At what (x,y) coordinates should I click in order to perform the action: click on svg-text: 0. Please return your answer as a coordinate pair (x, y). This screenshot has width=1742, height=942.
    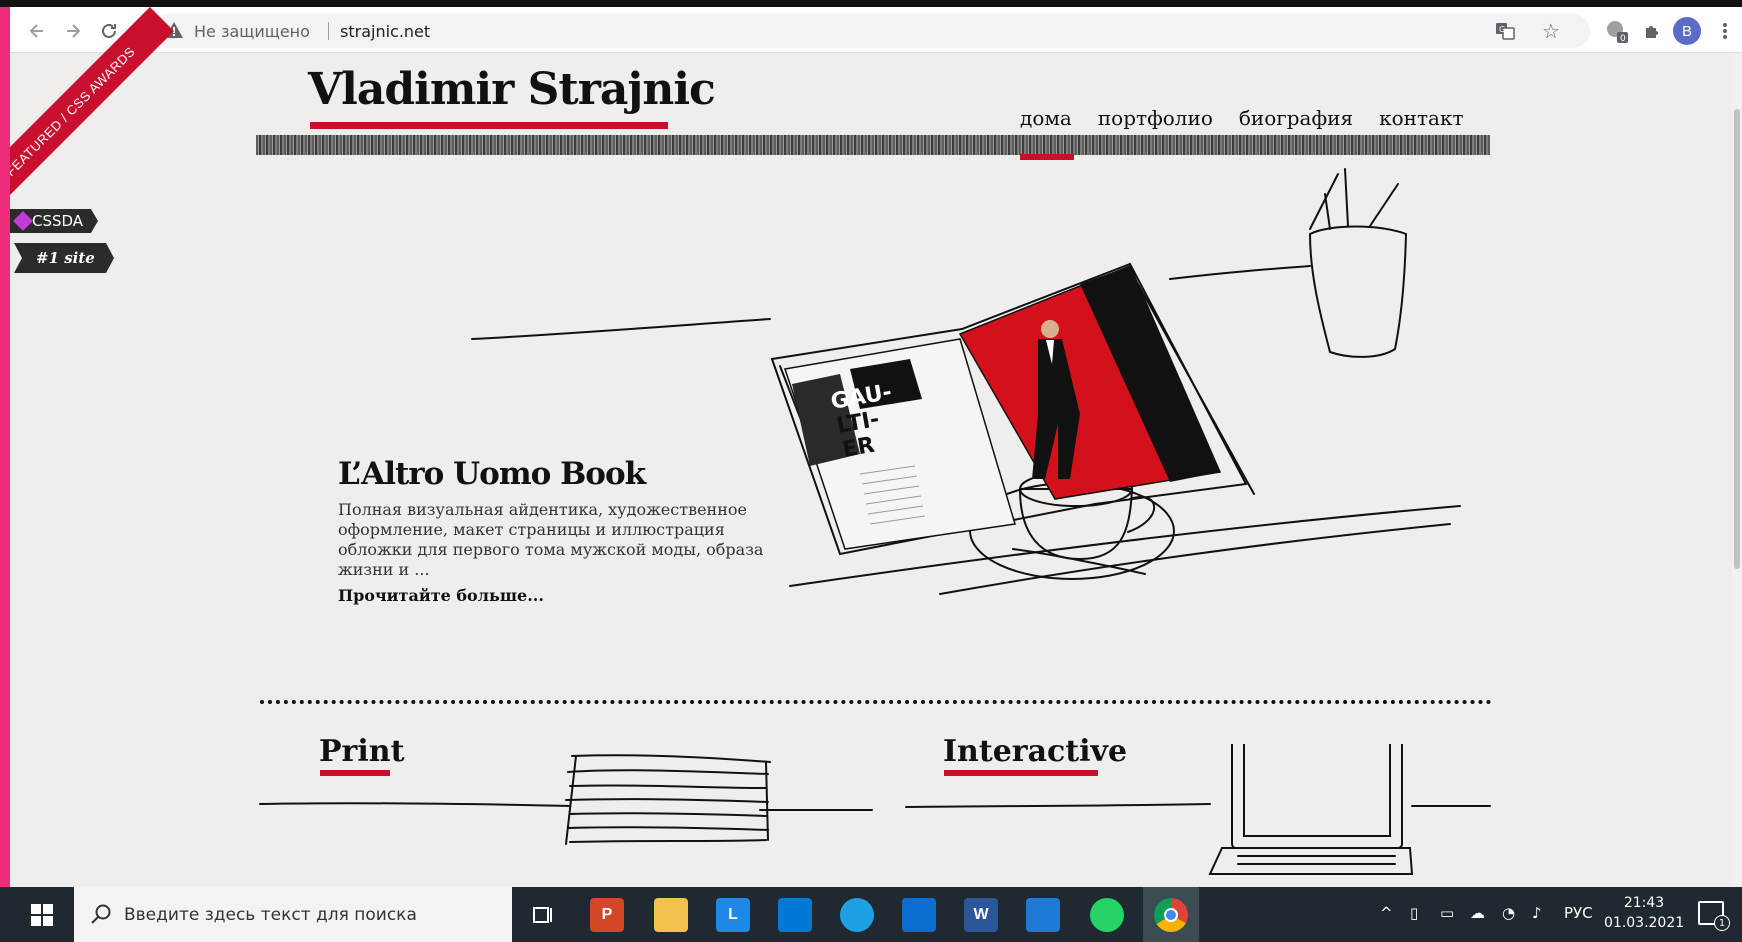
    Looking at the image, I should click on (1623, 39).